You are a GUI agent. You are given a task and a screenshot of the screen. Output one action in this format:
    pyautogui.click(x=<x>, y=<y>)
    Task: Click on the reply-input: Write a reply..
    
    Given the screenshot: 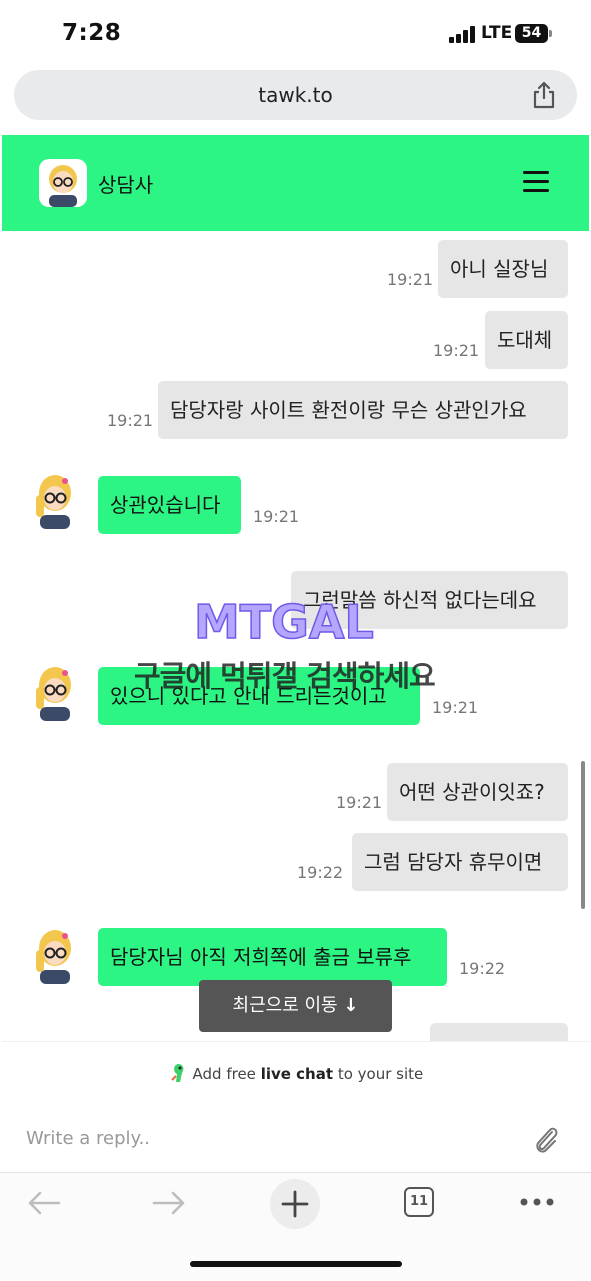 What is the action you would take?
    pyautogui.click(x=88, y=1138)
    